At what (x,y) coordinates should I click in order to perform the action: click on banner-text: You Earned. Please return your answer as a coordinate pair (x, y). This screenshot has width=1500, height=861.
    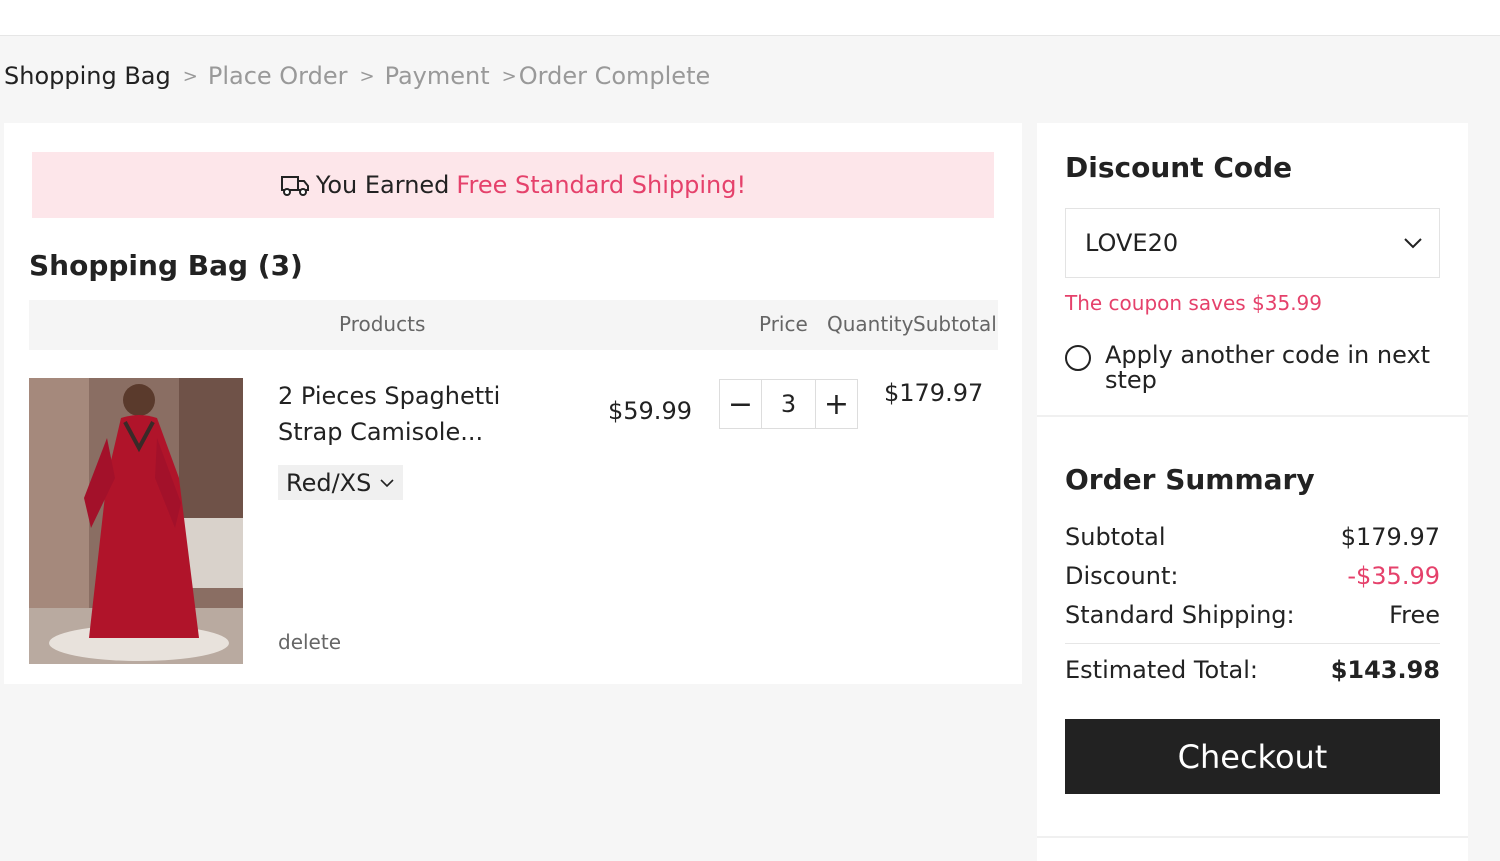
    Looking at the image, I should click on (382, 185).